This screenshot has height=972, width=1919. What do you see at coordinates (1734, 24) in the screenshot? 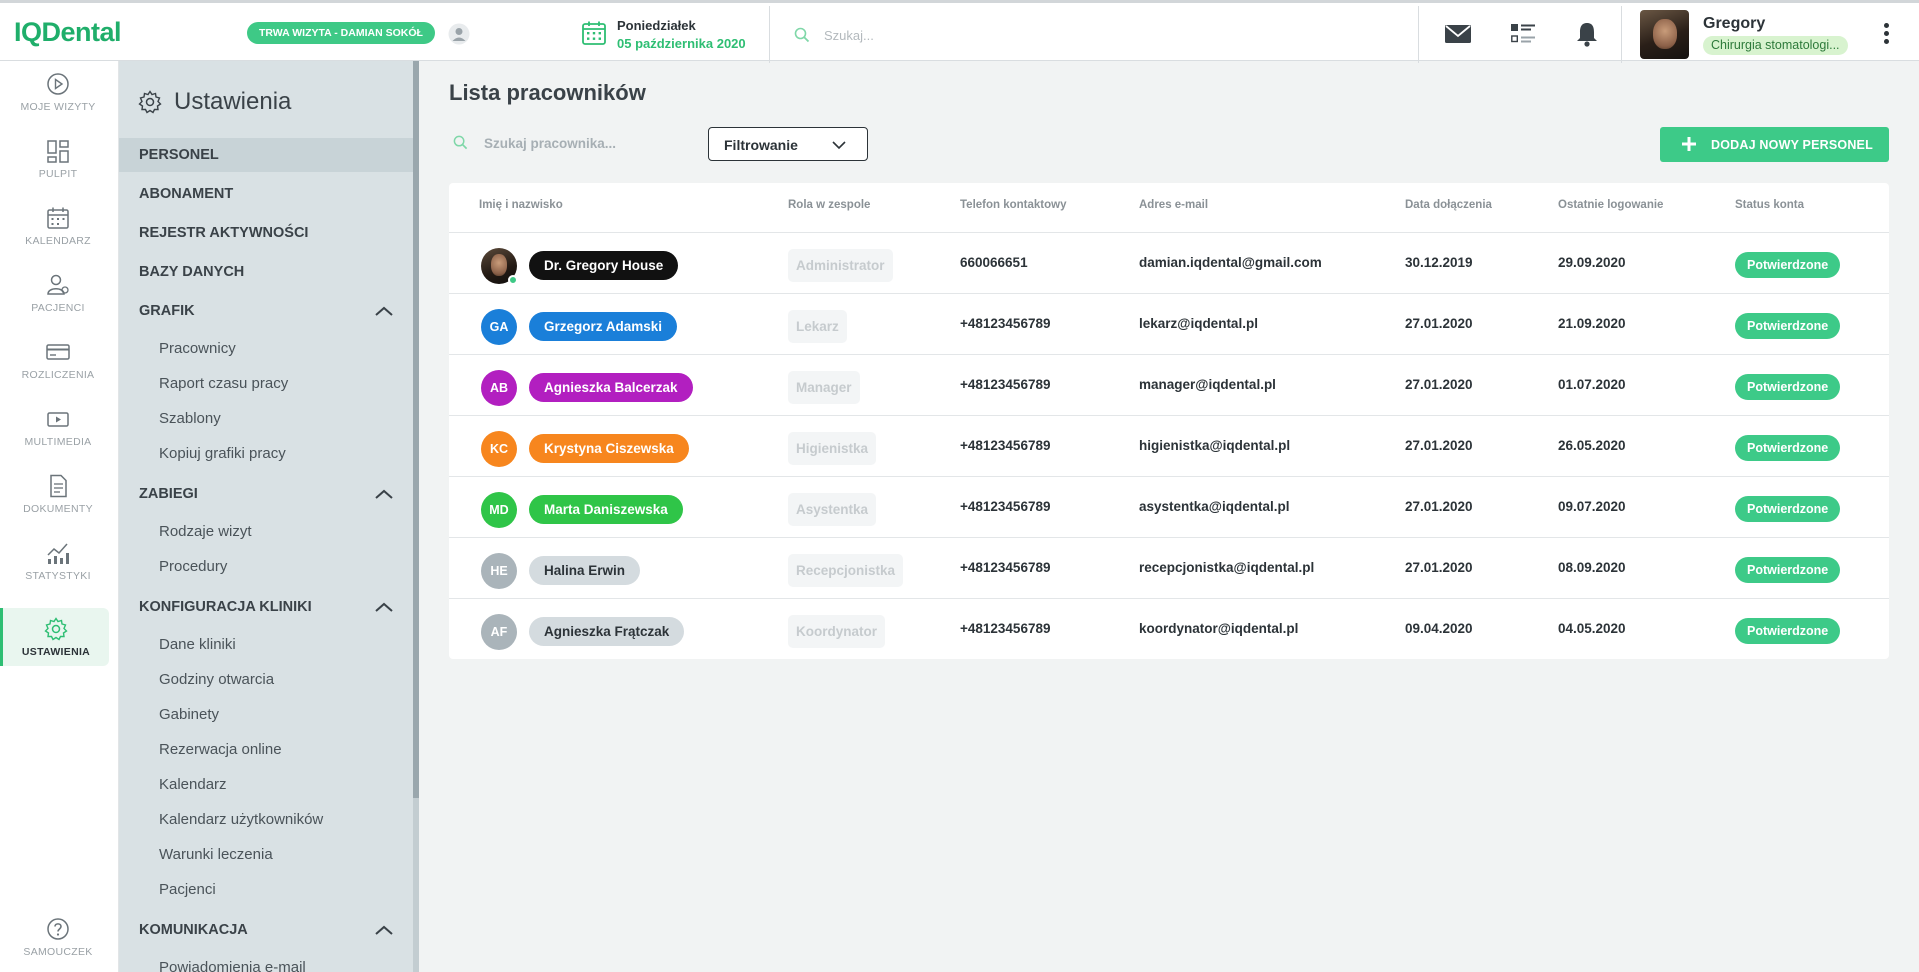
I see `user-name: Gregory` at bounding box center [1734, 24].